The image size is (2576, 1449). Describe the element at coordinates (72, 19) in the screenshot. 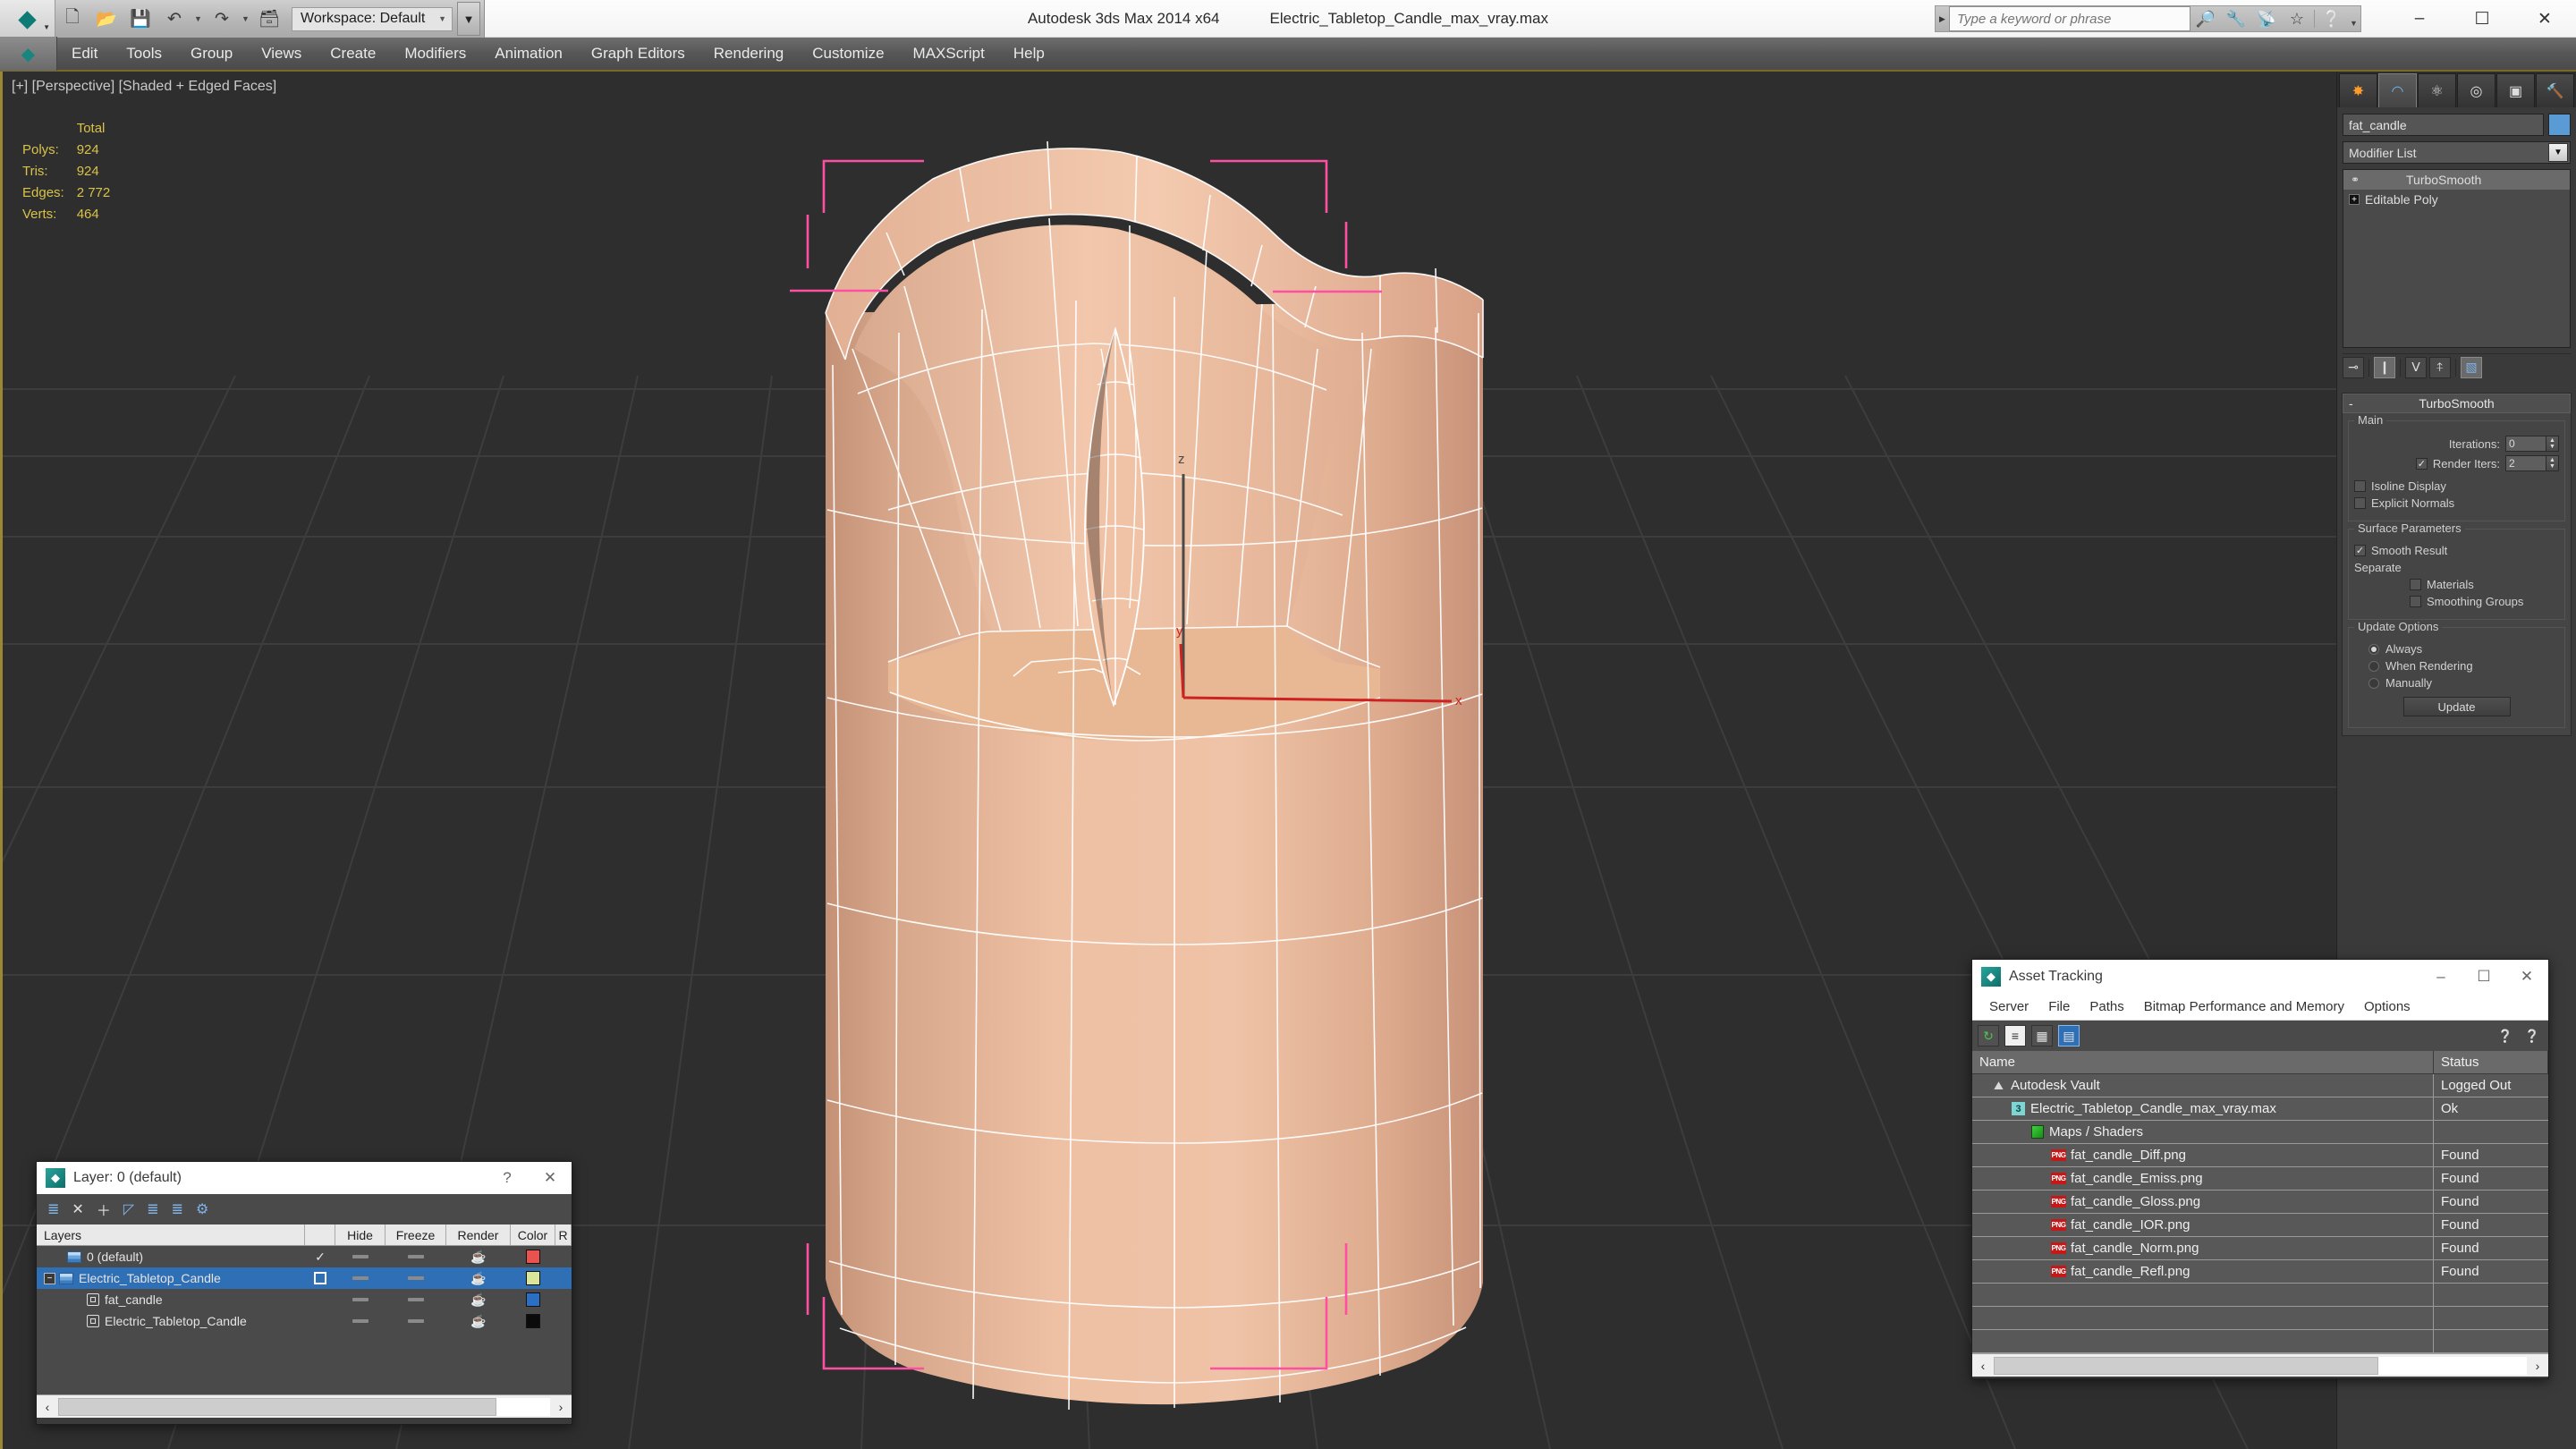

I see `new-file-icon: 🗋` at that location.